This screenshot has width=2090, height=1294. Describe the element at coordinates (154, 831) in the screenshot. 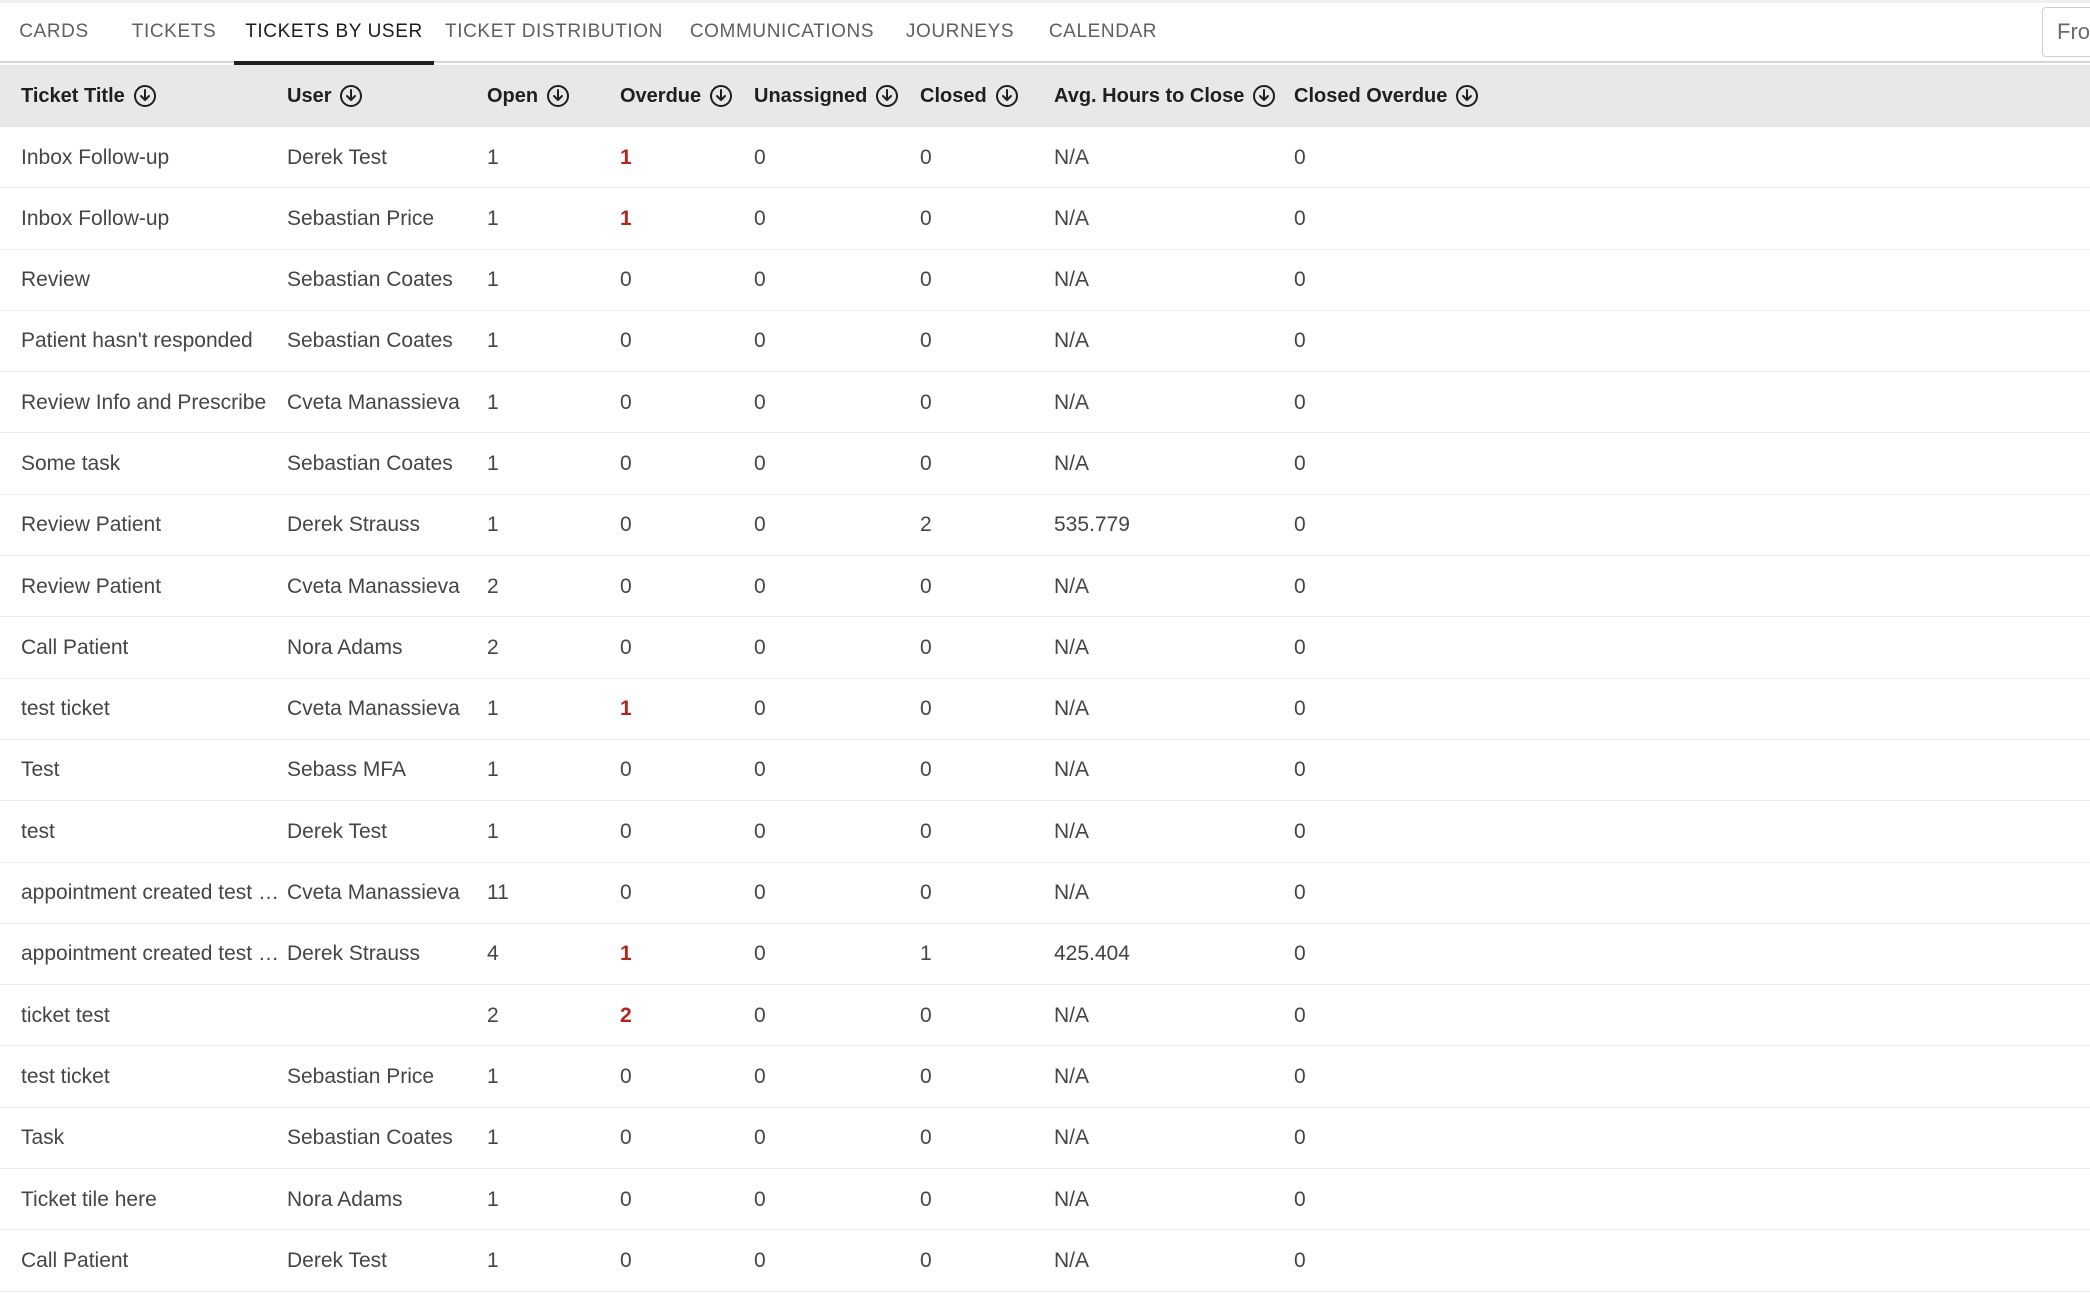

I see `ticket-title-cell: test` at that location.